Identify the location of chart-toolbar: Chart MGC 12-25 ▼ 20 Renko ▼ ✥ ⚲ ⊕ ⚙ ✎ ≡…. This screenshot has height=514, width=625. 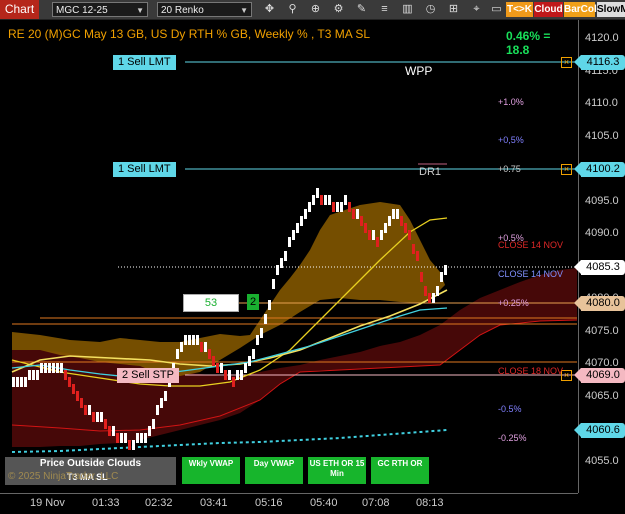
(312, 10).